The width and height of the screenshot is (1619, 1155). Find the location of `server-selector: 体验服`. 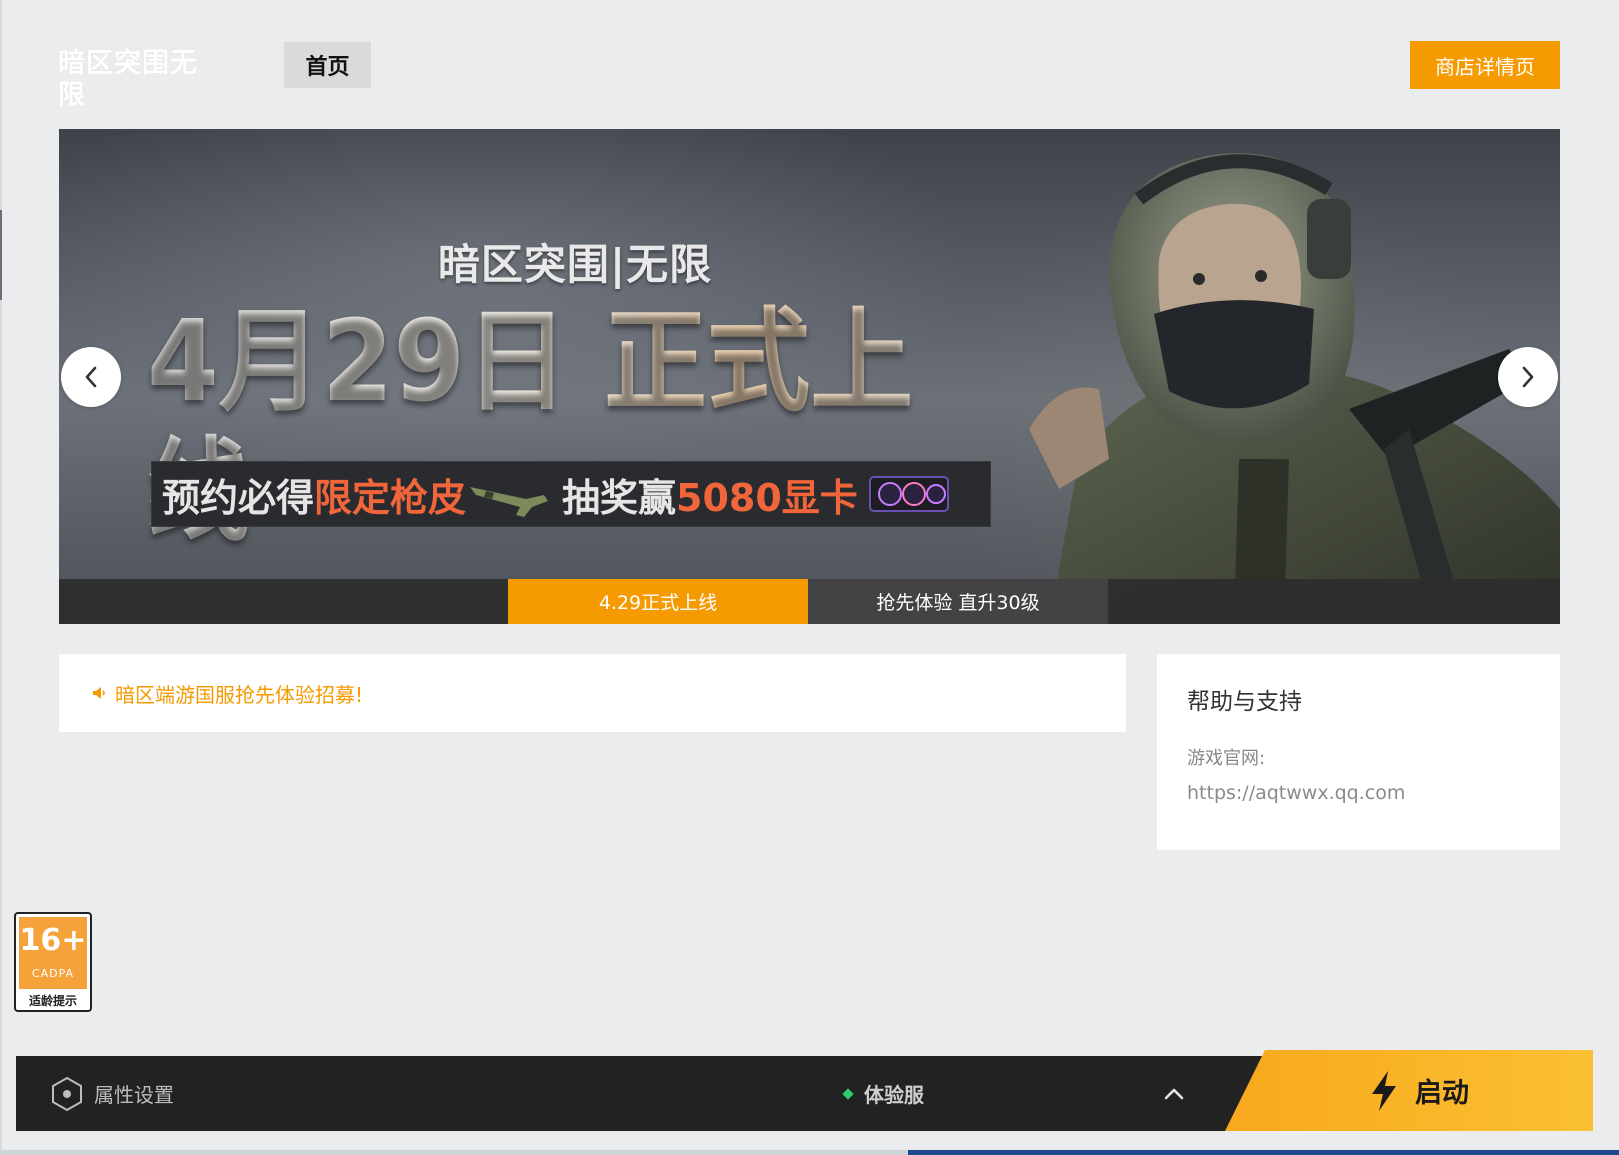

server-selector: 体验服 is located at coordinates (883, 1093).